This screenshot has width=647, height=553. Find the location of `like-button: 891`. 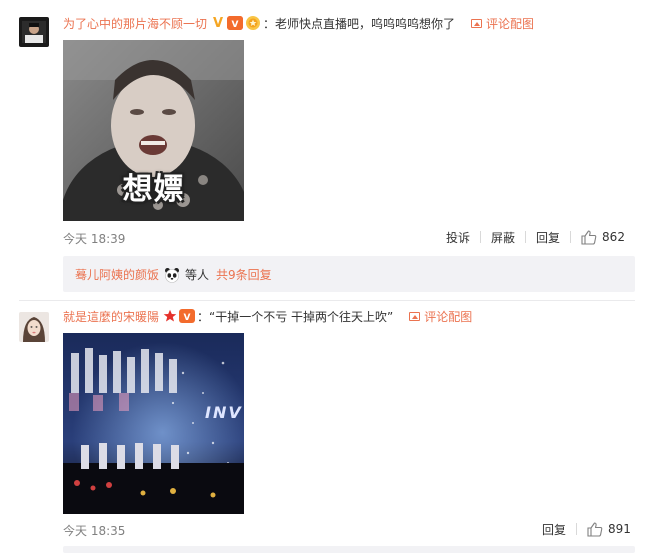

like-button: 891 is located at coordinates (609, 529).